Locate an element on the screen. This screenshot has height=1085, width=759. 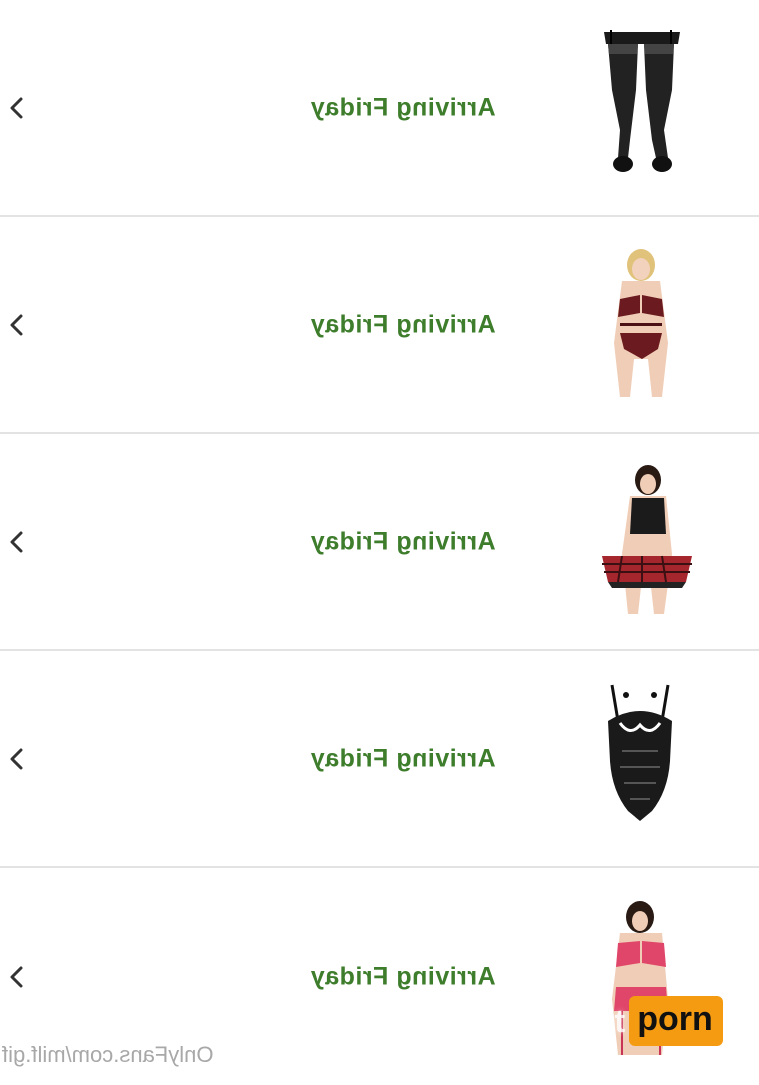
badge-label: porn is located at coordinates (676, 1021).